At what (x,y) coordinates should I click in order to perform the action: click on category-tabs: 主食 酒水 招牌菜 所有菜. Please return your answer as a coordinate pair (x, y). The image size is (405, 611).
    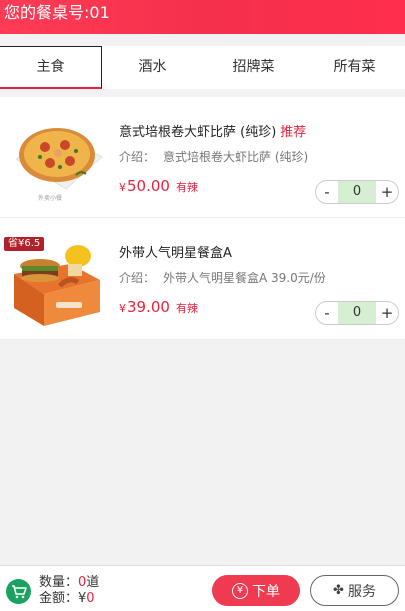
    Looking at the image, I should click on (202, 67).